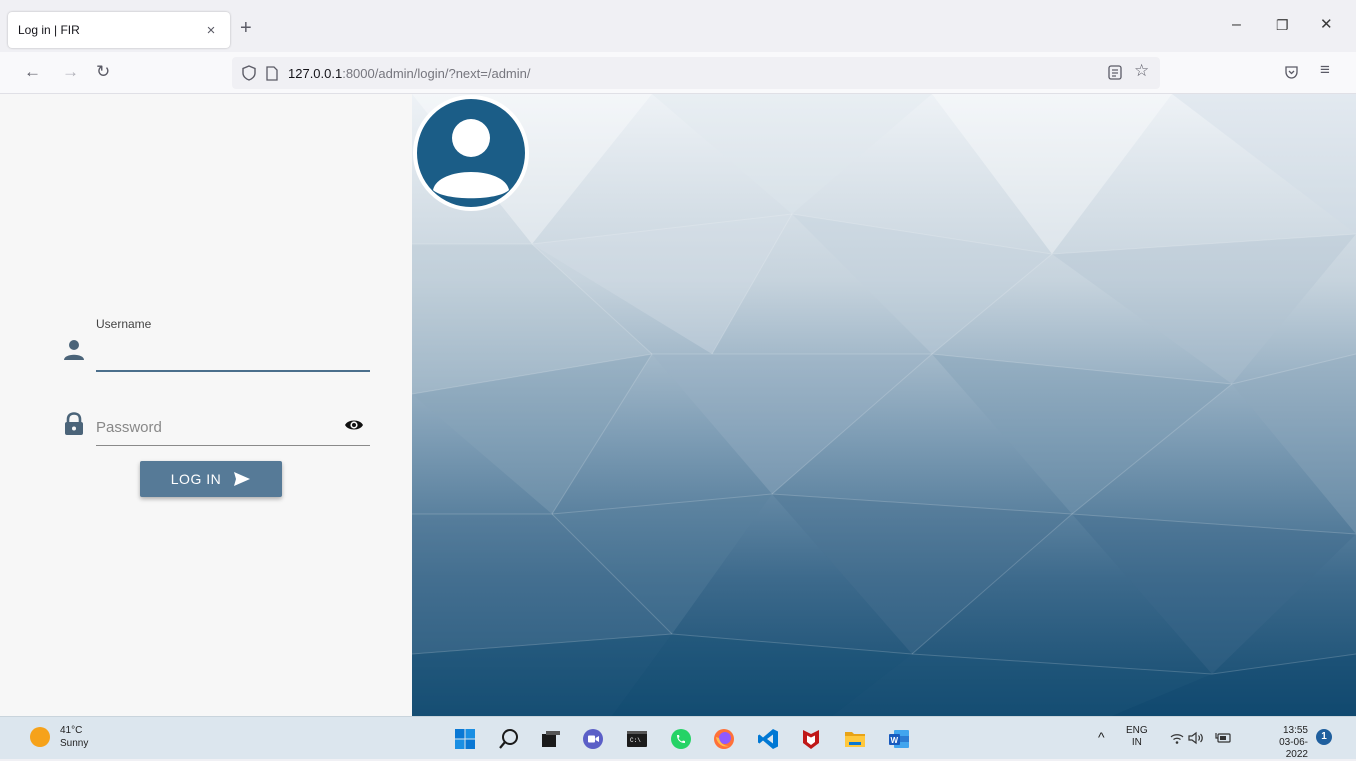 This screenshot has height=761, width=1356. What do you see at coordinates (1295, 730) in the screenshot?
I see `time: 13:55` at bounding box center [1295, 730].